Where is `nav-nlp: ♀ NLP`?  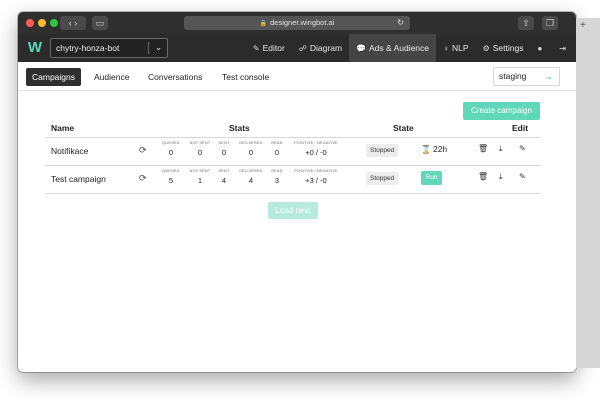 nav-nlp: ♀ NLP is located at coordinates (456, 48).